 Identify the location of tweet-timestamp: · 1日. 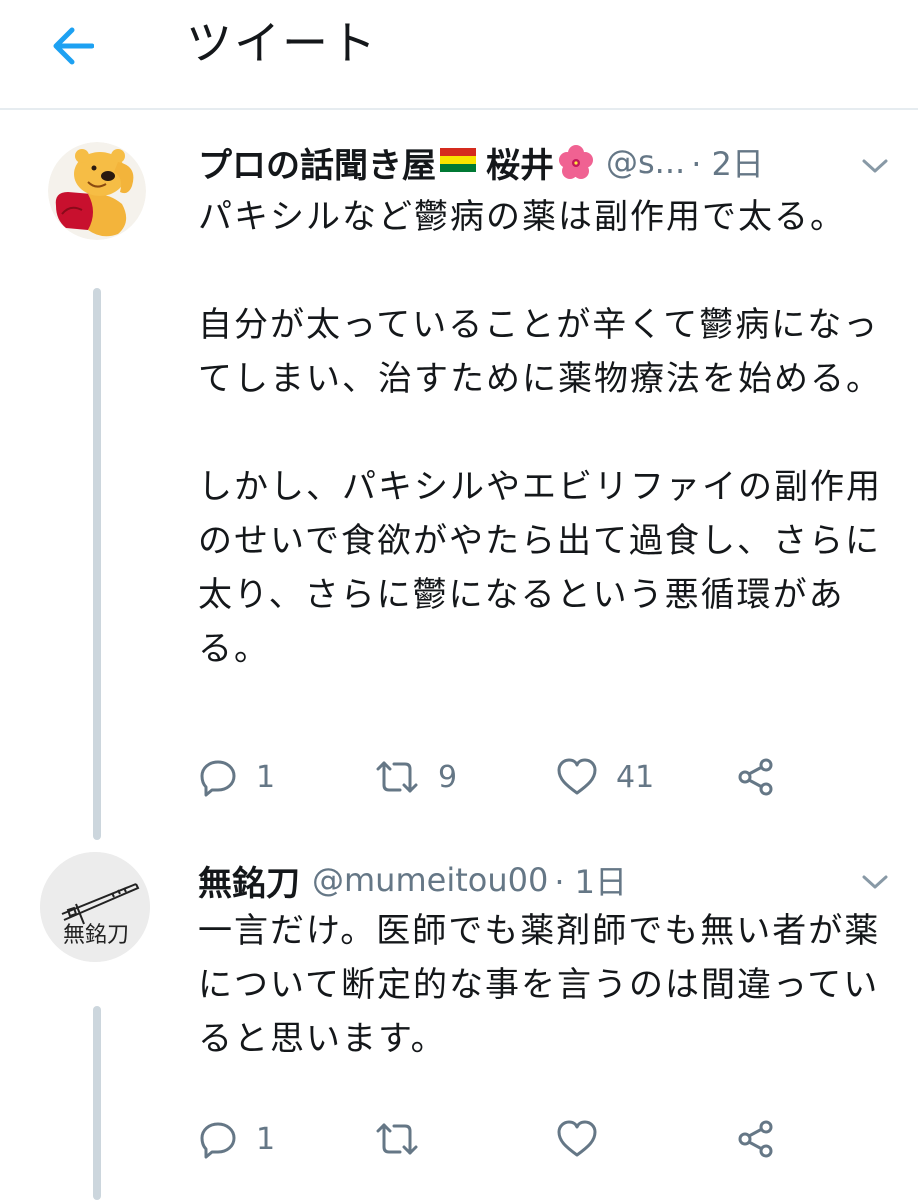
(590, 880).